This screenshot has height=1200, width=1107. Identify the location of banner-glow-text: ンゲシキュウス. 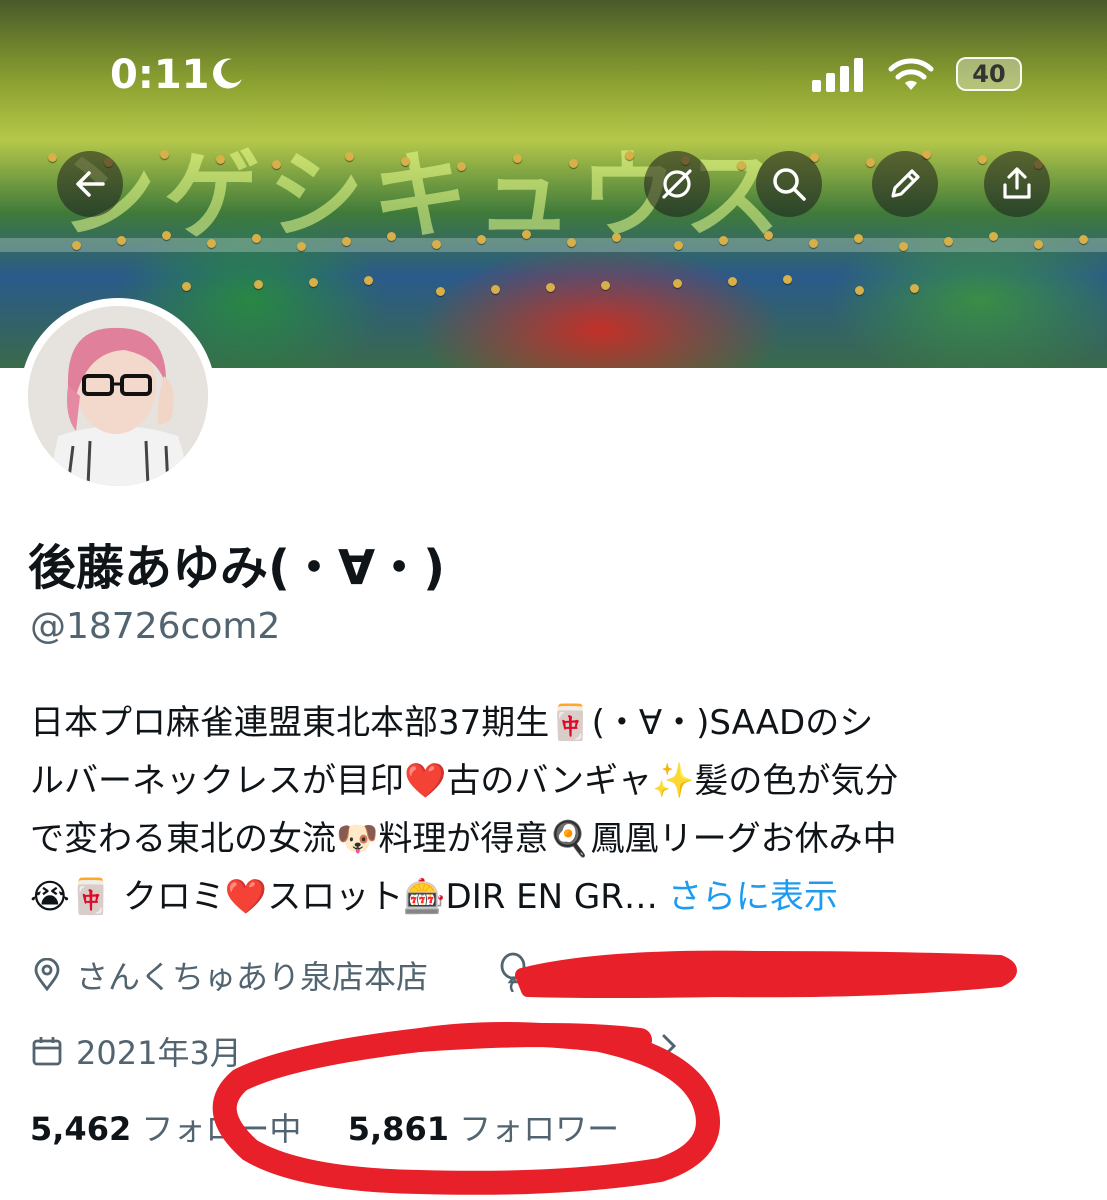
(424, 196).